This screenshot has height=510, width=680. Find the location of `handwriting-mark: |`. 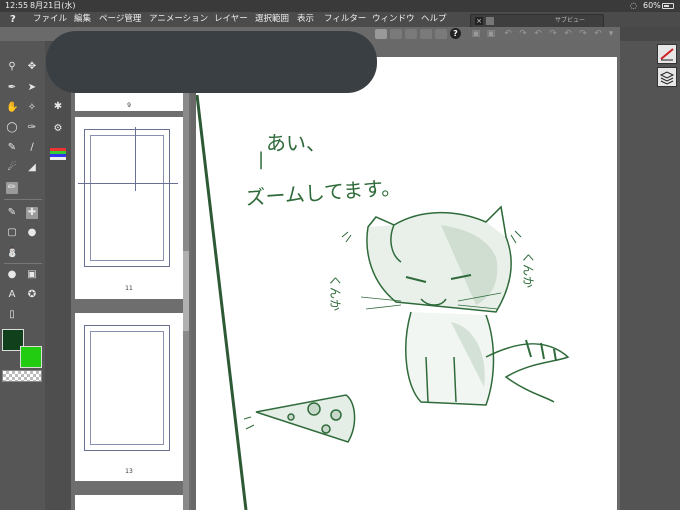

handwriting-mark: | is located at coordinates (261, 159).